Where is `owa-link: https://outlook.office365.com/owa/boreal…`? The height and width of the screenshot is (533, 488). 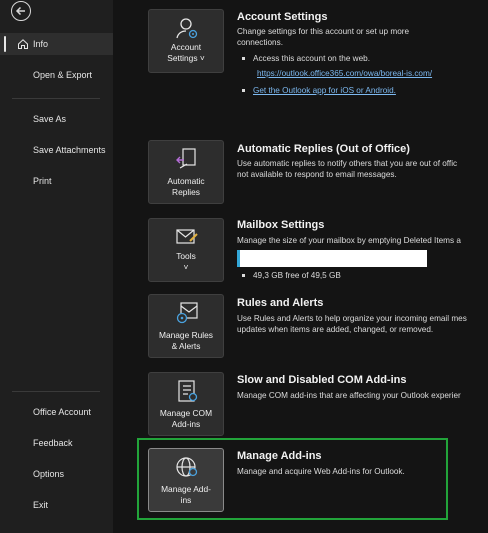 owa-link: https://outlook.office365.com/owa/boreal… is located at coordinates (344, 73).